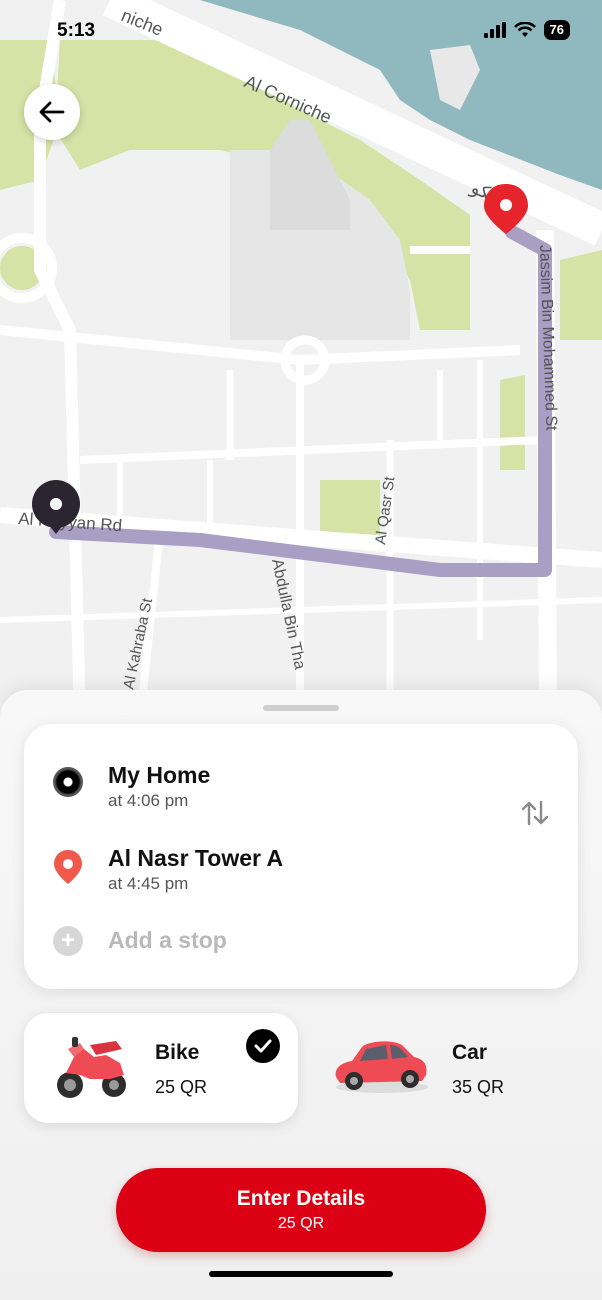 This screenshot has width=602, height=1300. I want to click on cta-label: Enter Details, so click(301, 1198).